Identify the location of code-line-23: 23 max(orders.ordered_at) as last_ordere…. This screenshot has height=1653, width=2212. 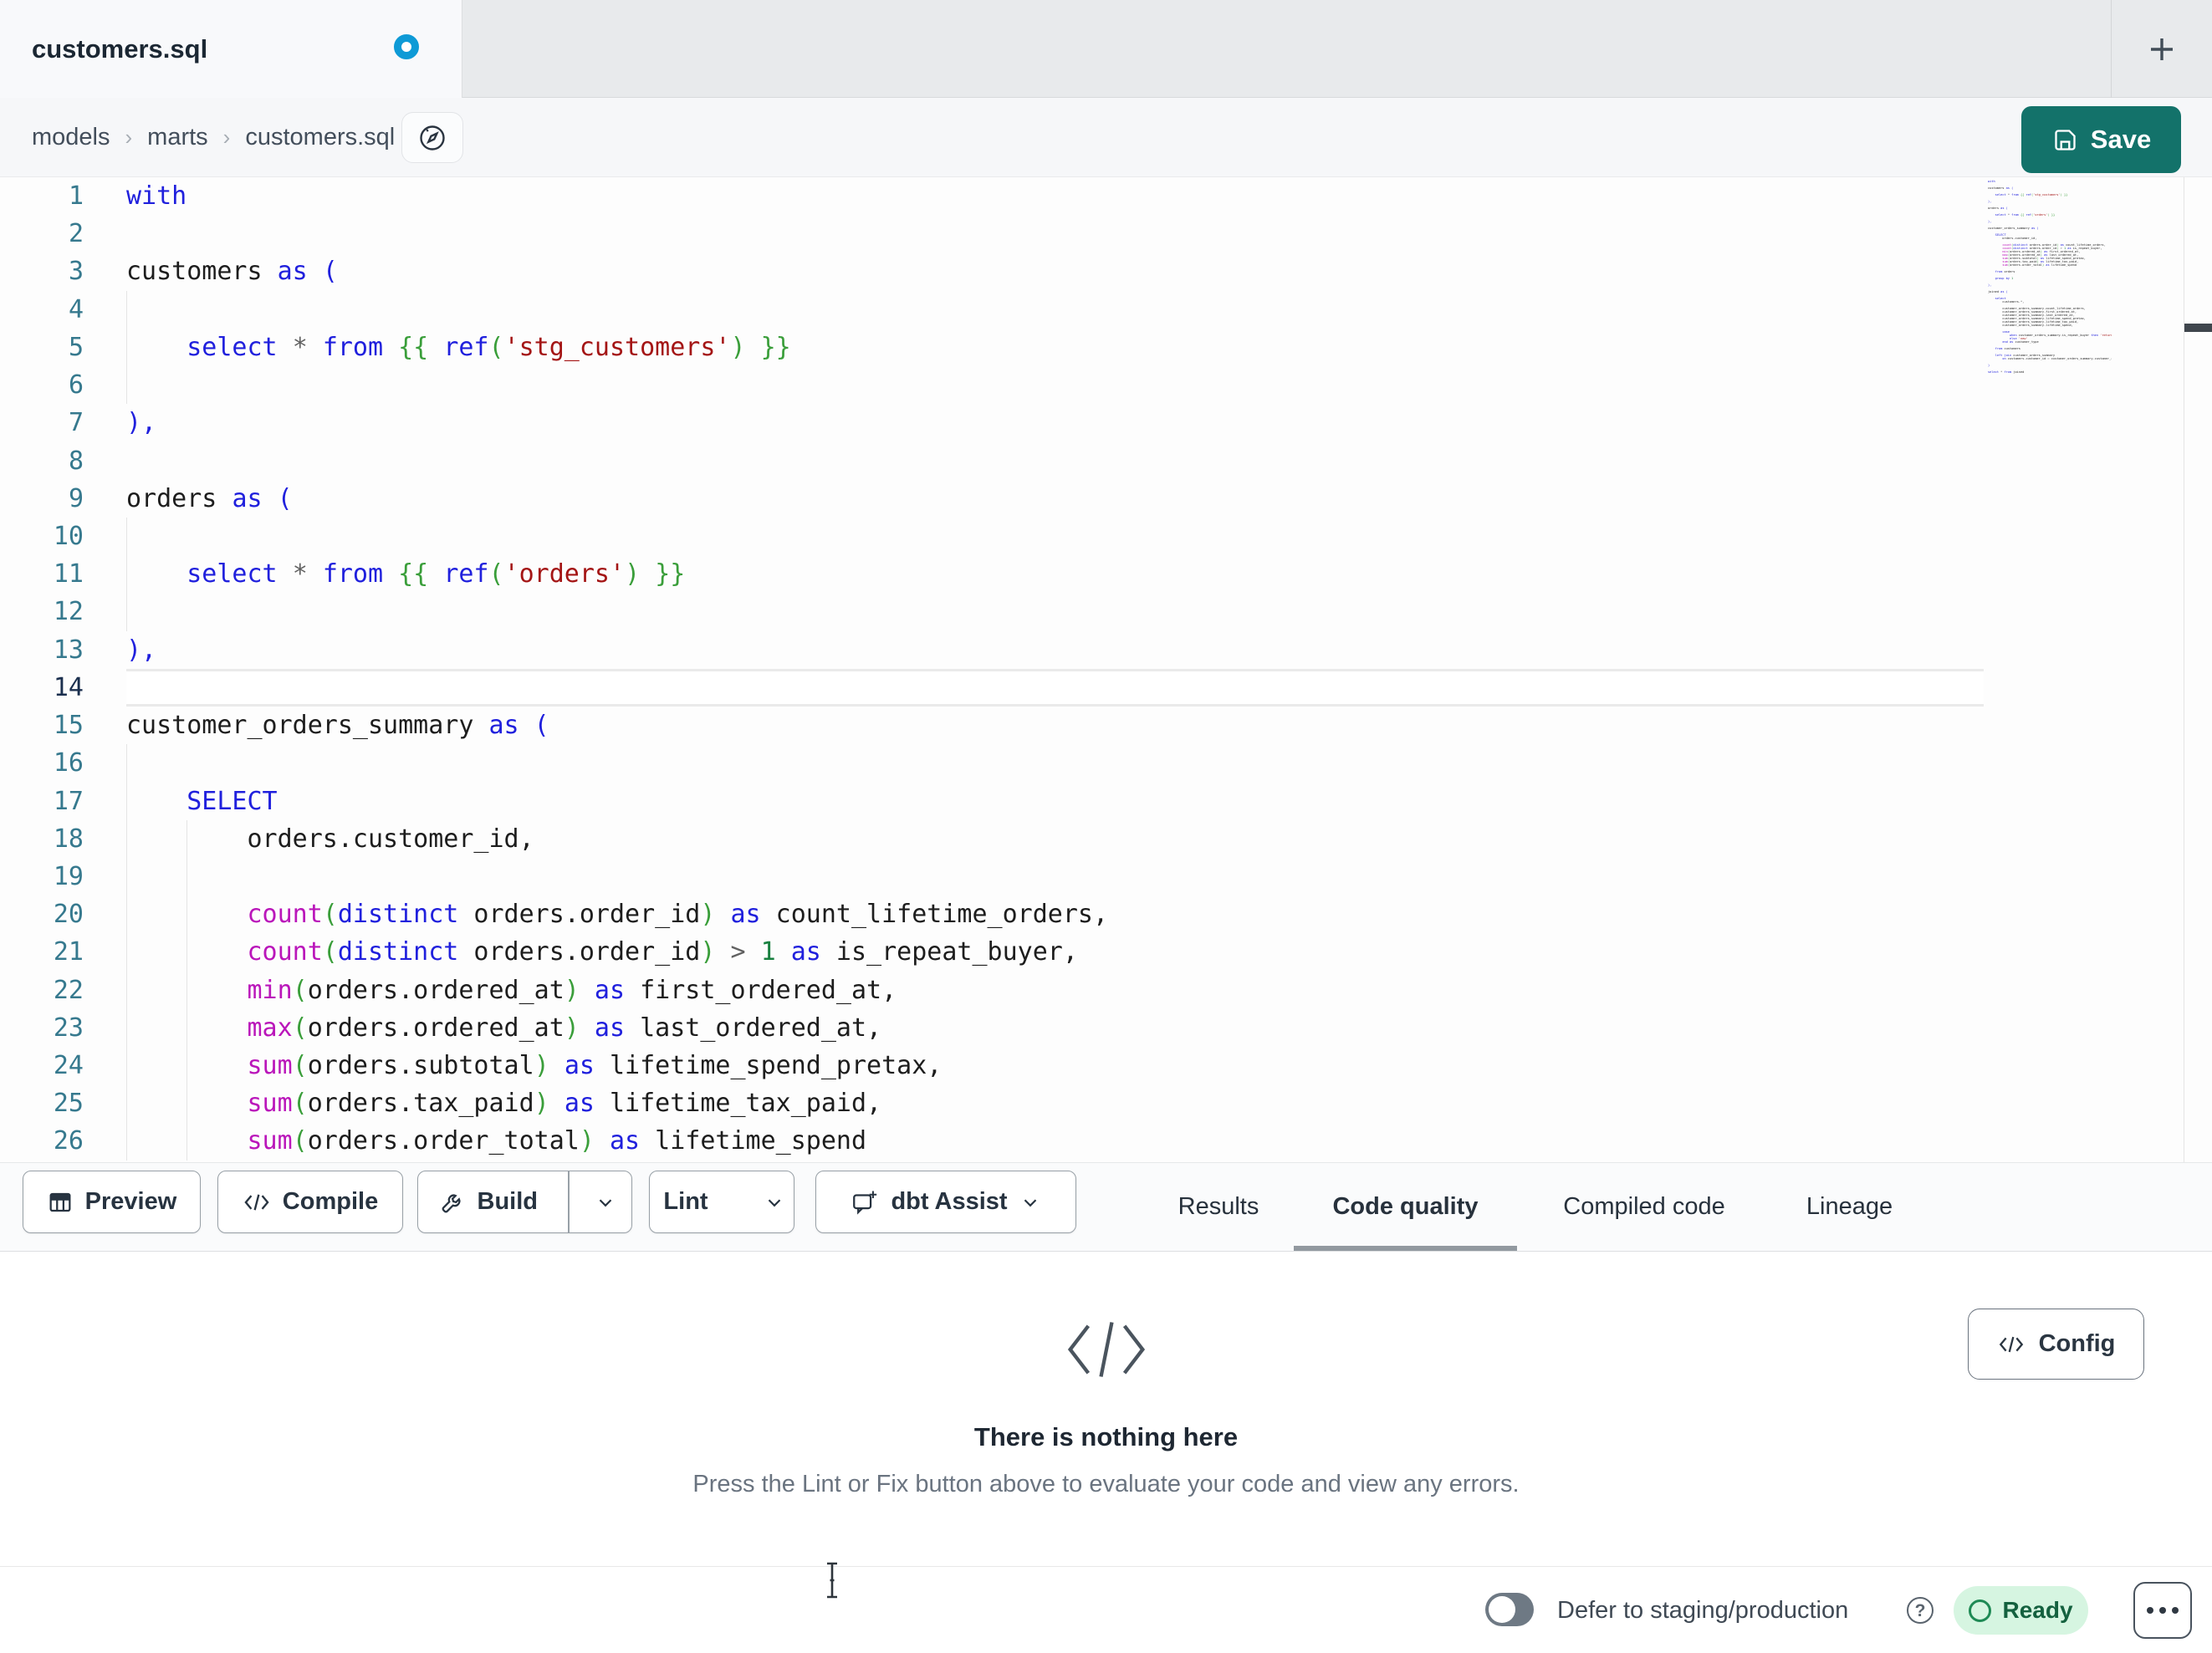
(1106, 1028).